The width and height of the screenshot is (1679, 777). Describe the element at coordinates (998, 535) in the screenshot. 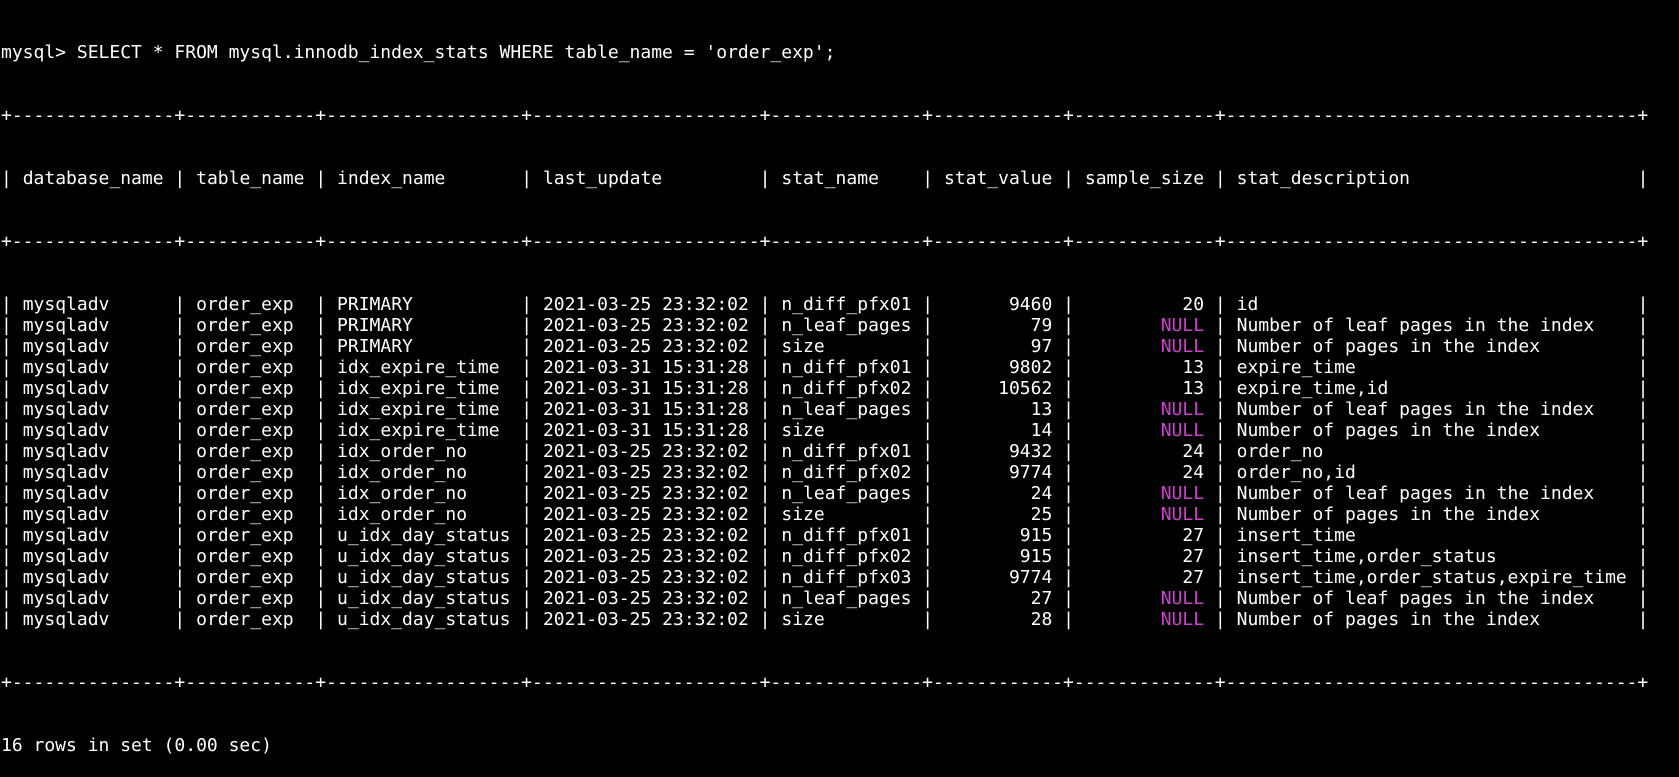

I see `cell-stat-value: 915` at that location.